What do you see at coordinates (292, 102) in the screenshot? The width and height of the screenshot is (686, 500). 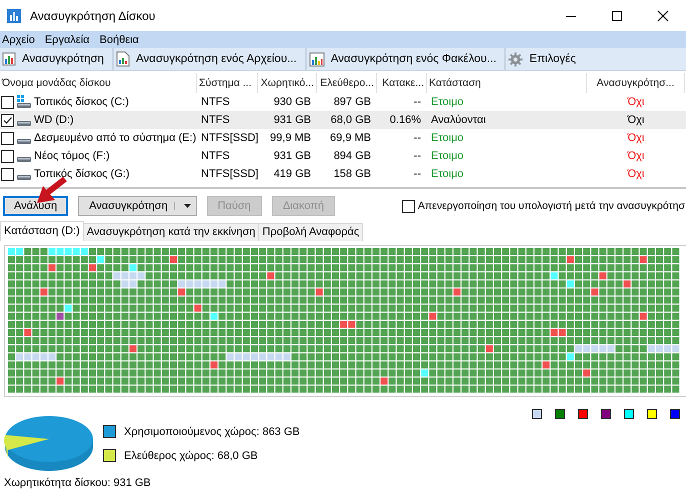 I see `table-cell-text: 930 GB` at bounding box center [292, 102].